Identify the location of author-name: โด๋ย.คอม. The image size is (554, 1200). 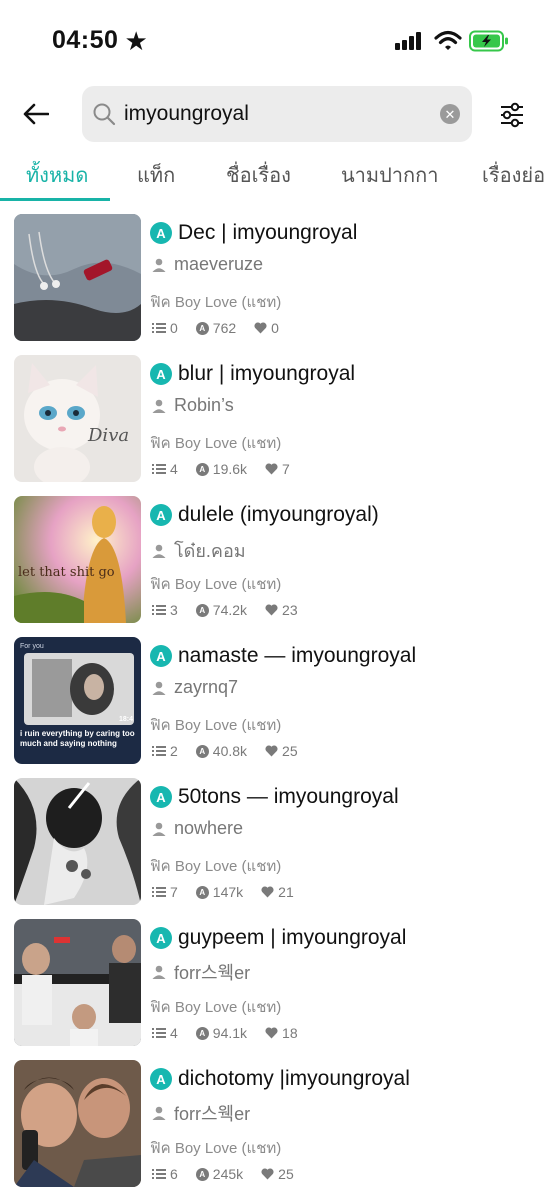
(210, 550).